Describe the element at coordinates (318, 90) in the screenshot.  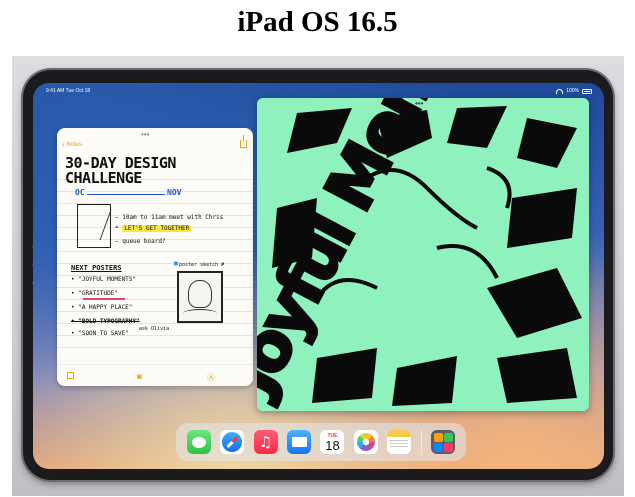
I see `status-bar: 9:41 AM Tue Oct 18 100%` at that location.